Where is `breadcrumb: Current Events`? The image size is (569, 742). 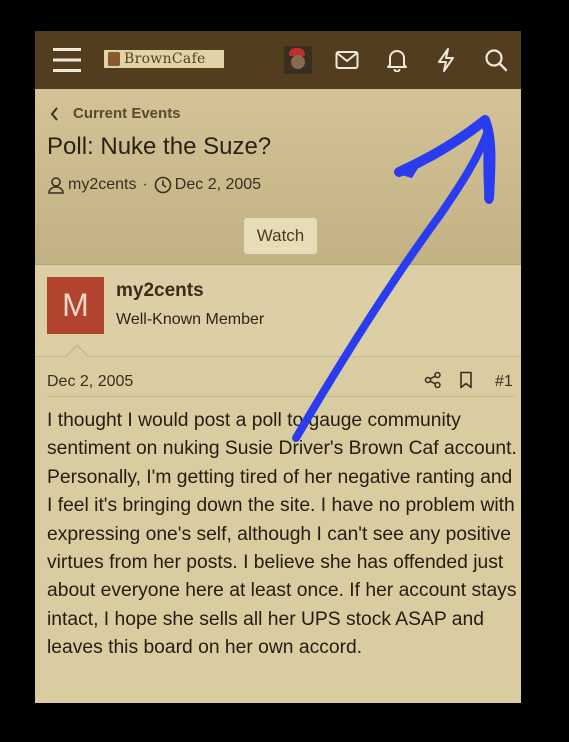 breadcrumb: Current Events is located at coordinates (115, 113).